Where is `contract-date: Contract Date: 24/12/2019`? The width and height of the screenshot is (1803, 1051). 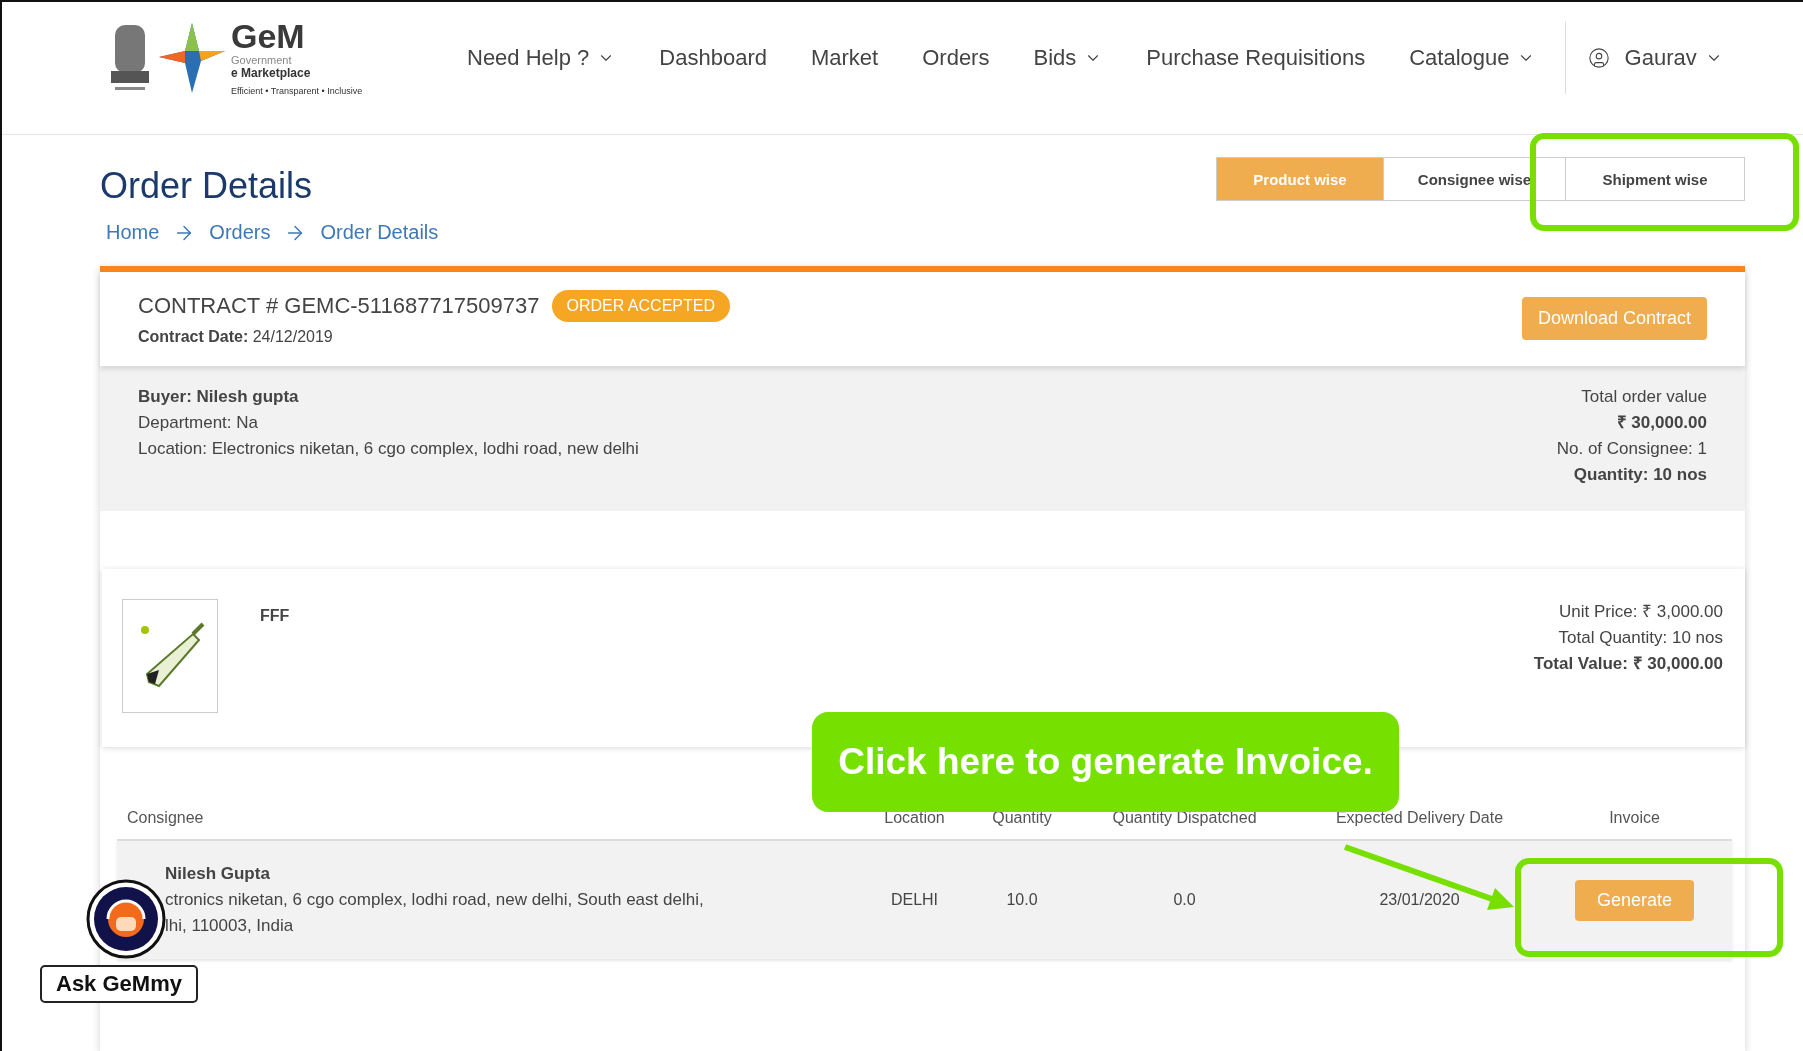
contract-date: Contract Date: 24/12/2019 is located at coordinates (236, 337).